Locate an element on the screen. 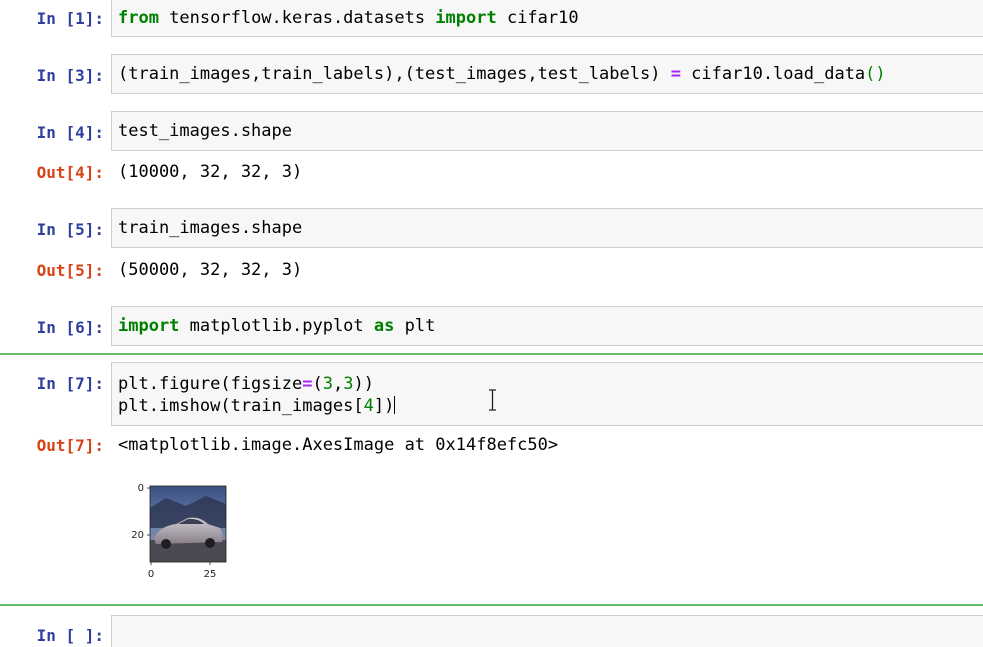  code-input-area is located at coordinates (547, 631).